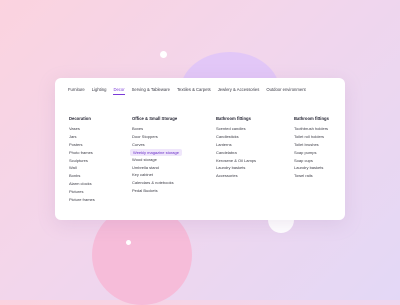 This screenshot has height=305, width=400. Describe the element at coordinates (311, 176) in the screenshot. I see `menu-link: Towel rails` at that location.